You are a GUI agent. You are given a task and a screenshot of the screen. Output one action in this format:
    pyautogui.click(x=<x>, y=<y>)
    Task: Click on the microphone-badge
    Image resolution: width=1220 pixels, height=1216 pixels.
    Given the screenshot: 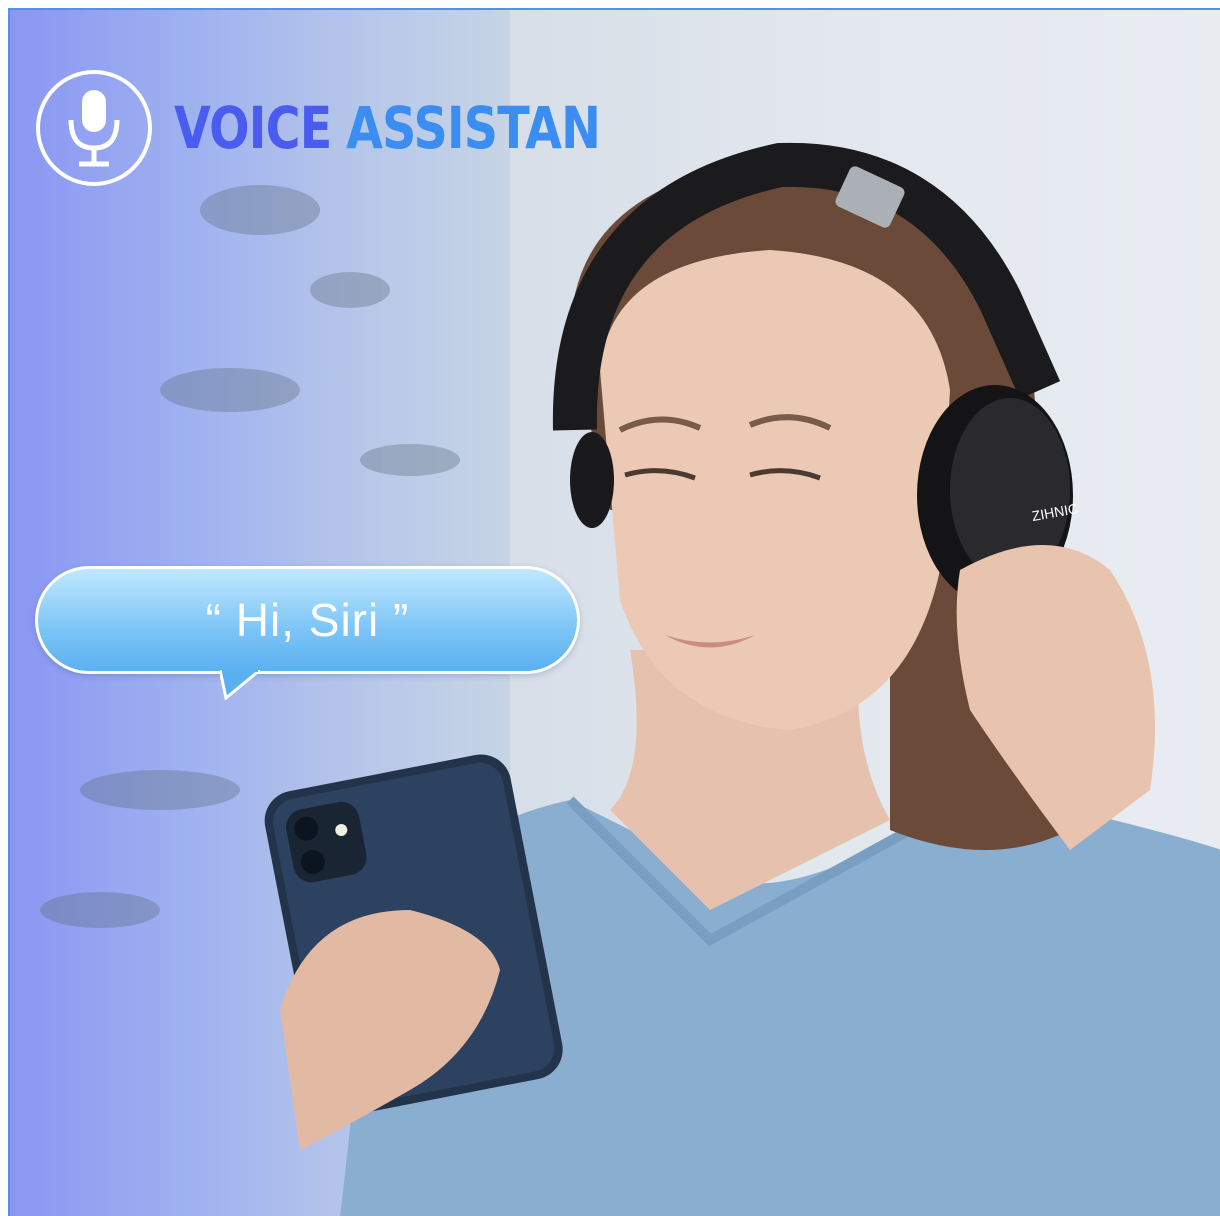 What is the action you would take?
    pyautogui.click(x=94, y=128)
    